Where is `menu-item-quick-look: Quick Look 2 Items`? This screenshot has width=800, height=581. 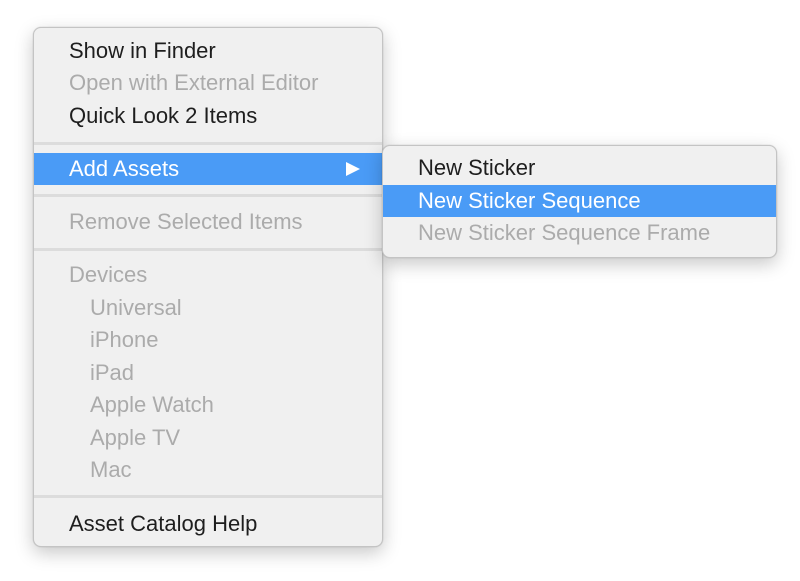
menu-item-quick-look: Quick Look 2 Items is located at coordinates (208, 116).